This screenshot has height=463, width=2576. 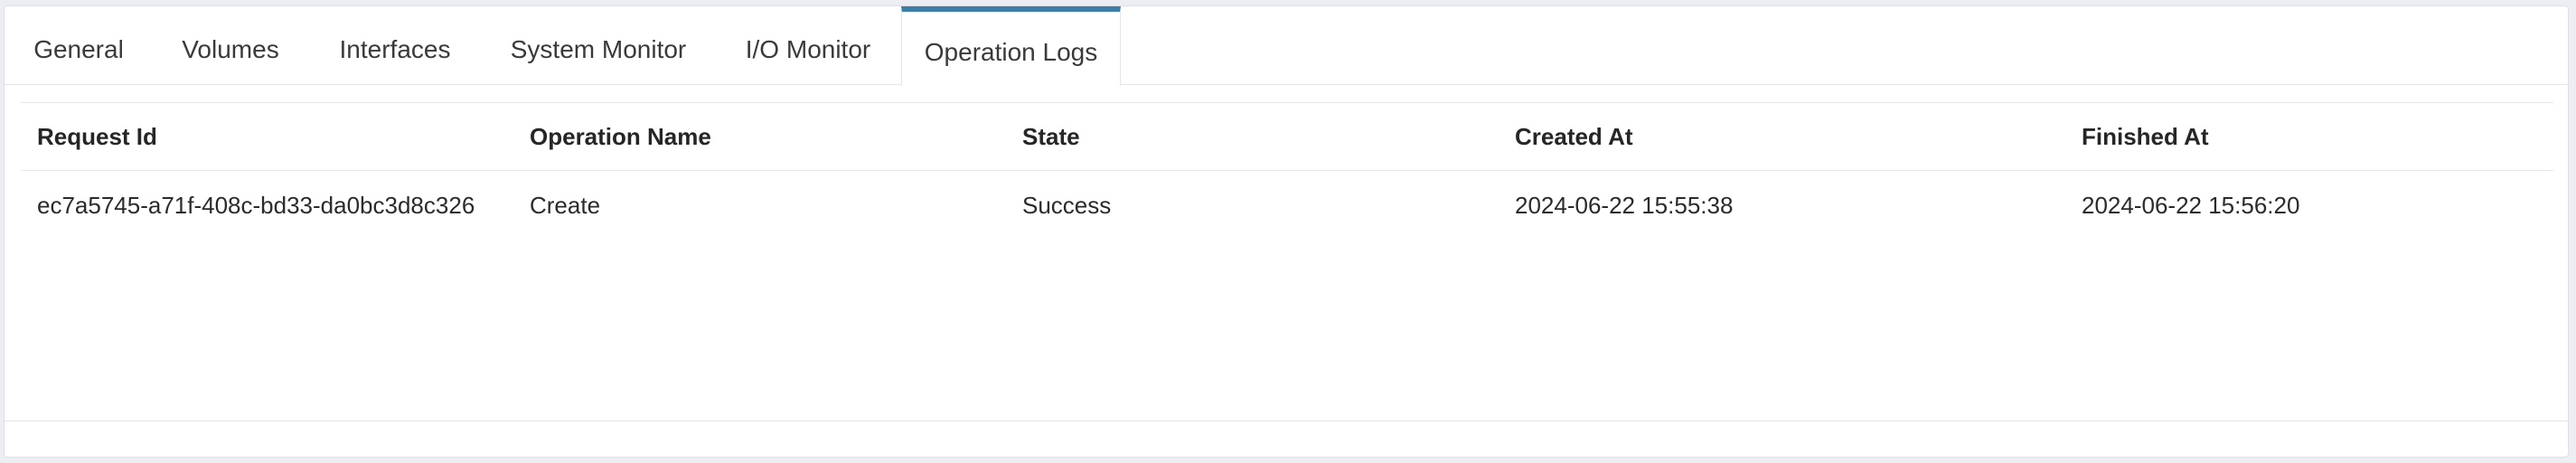 What do you see at coordinates (1782, 137) in the screenshot?
I see `column-header-created-at: Created At` at bounding box center [1782, 137].